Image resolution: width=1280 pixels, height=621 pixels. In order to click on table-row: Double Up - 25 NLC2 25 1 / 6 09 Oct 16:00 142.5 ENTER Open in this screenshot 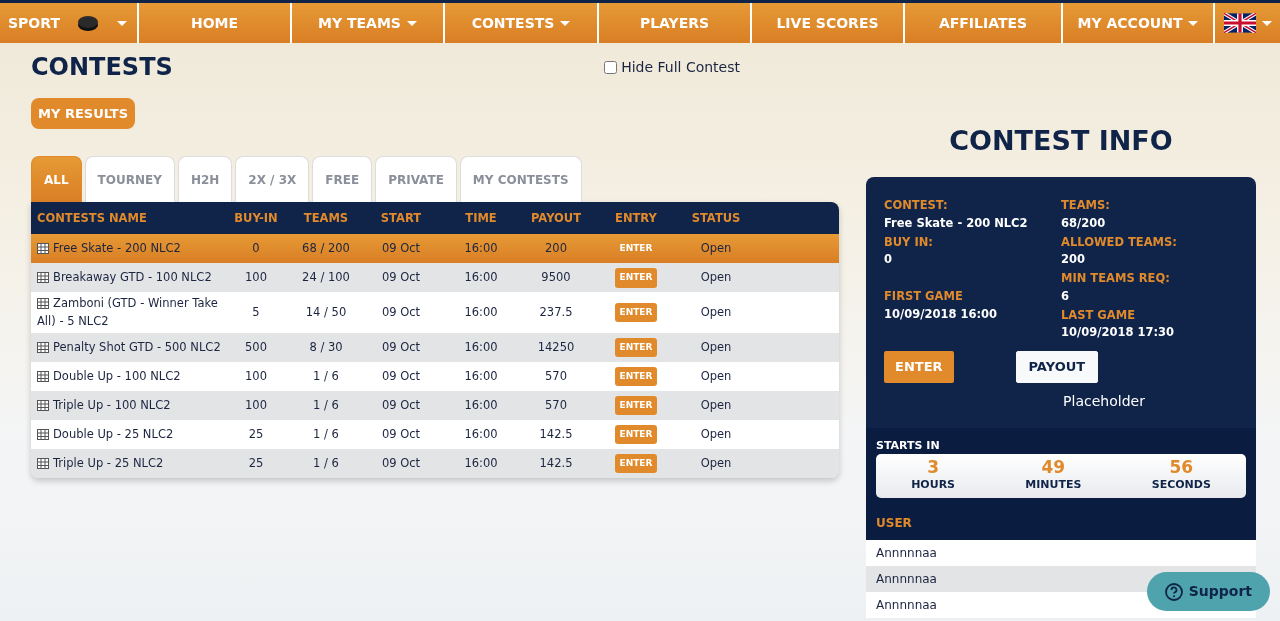, I will do `click(435, 434)`.